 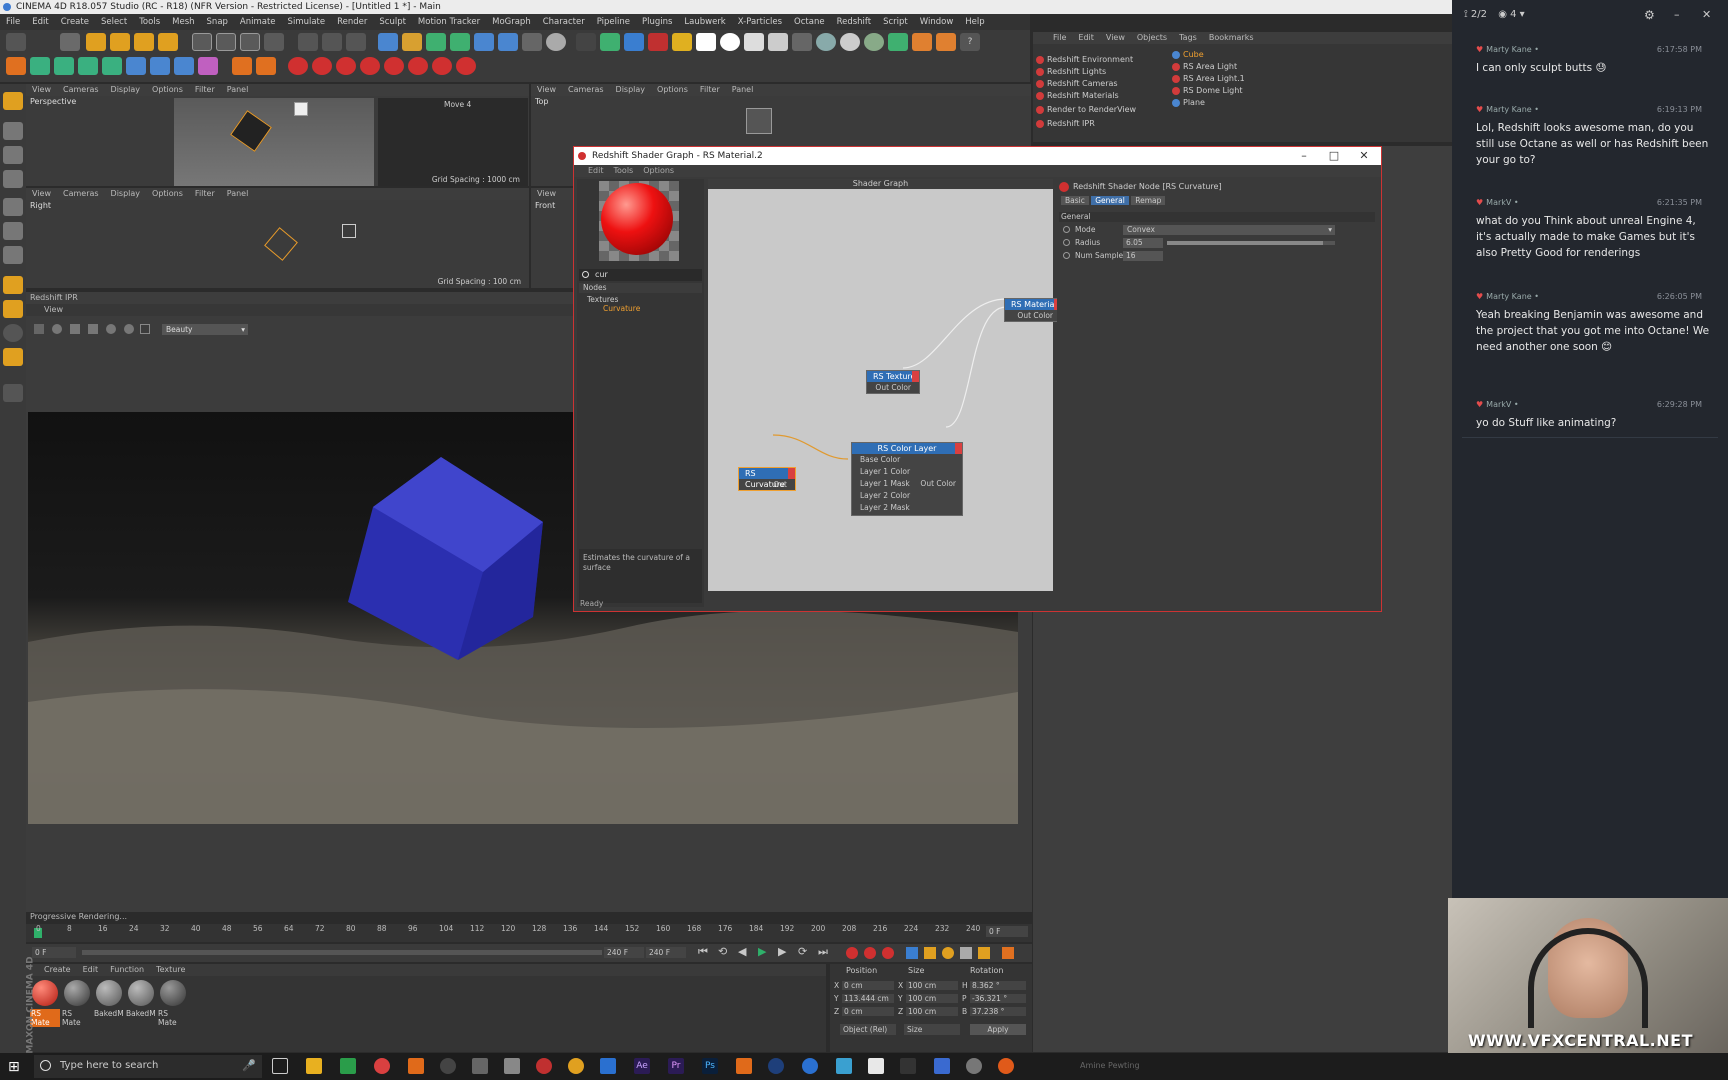 What do you see at coordinates (932, 1011) in the screenshot?
I see `size-z-field: 100 cm` at bounding box center [932, 1011].